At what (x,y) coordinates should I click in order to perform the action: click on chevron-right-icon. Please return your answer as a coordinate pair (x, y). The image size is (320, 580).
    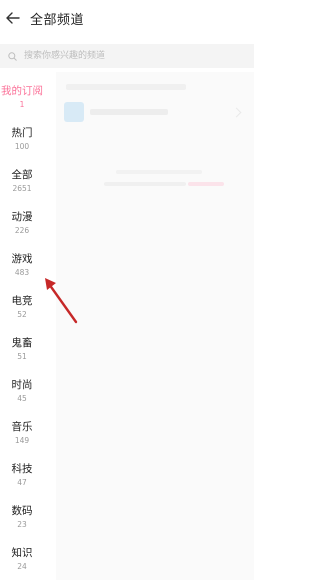
    Looking at the image, I should click on (236, 112).